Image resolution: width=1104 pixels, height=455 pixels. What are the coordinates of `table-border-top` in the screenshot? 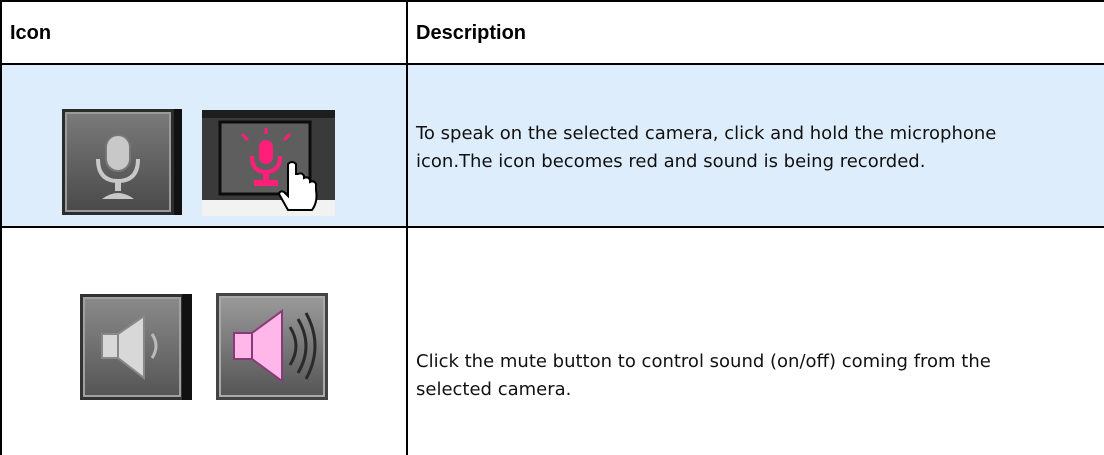 It's located at (552, 1).